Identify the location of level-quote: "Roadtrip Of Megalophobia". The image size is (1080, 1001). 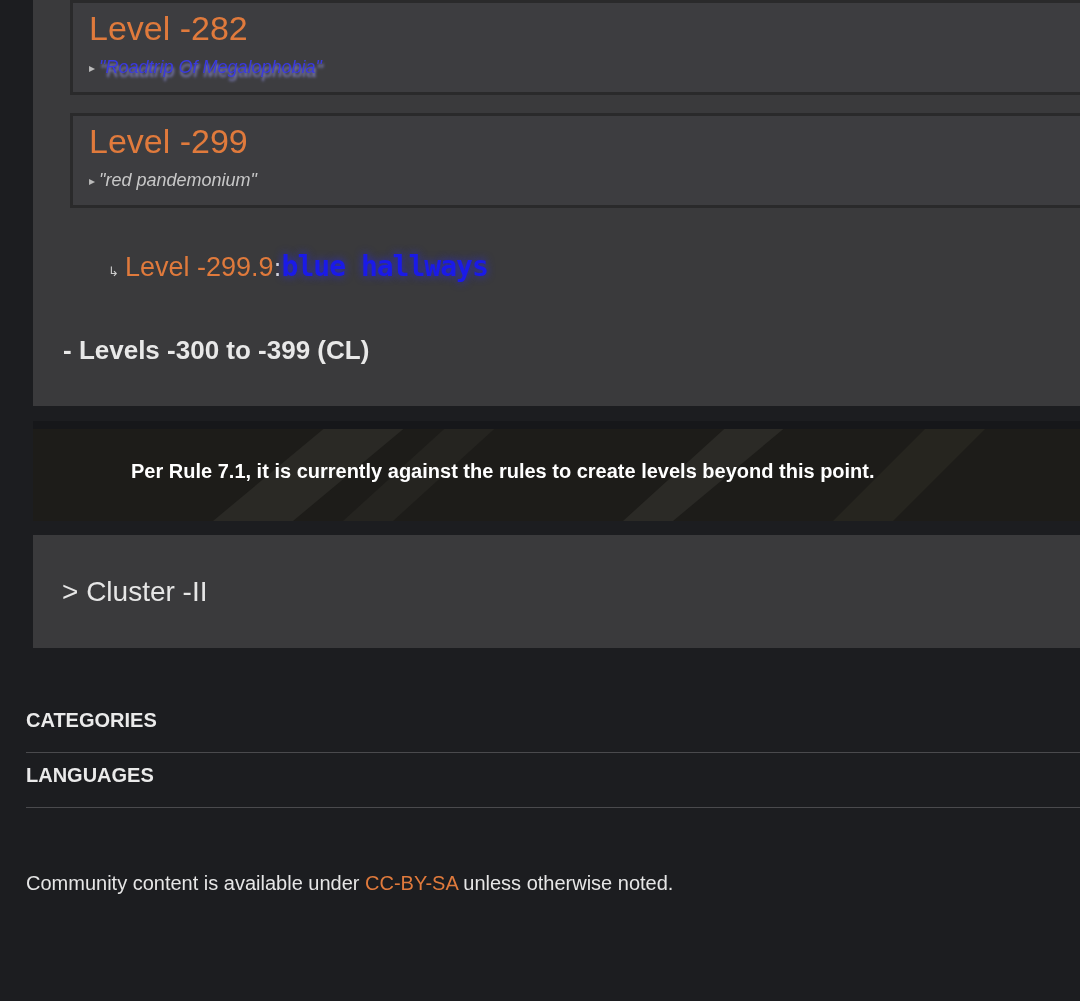
(210, 67).